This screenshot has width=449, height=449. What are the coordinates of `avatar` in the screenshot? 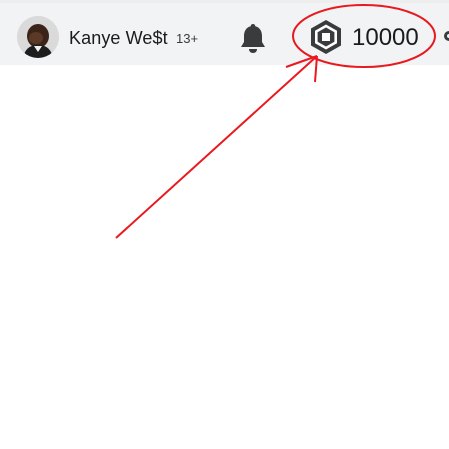 It's located at (38, 37).